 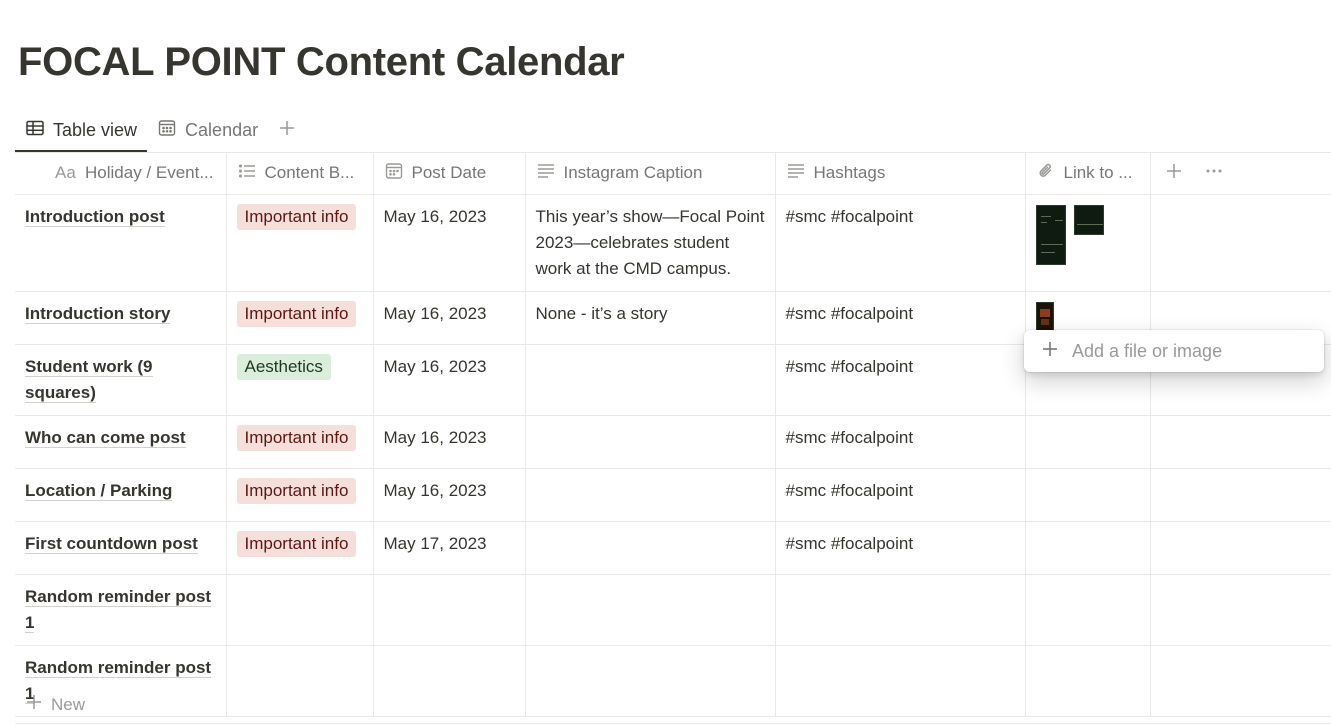 I want to click on post-date-cell: May 17, 2023, so click(x=449, y=548).